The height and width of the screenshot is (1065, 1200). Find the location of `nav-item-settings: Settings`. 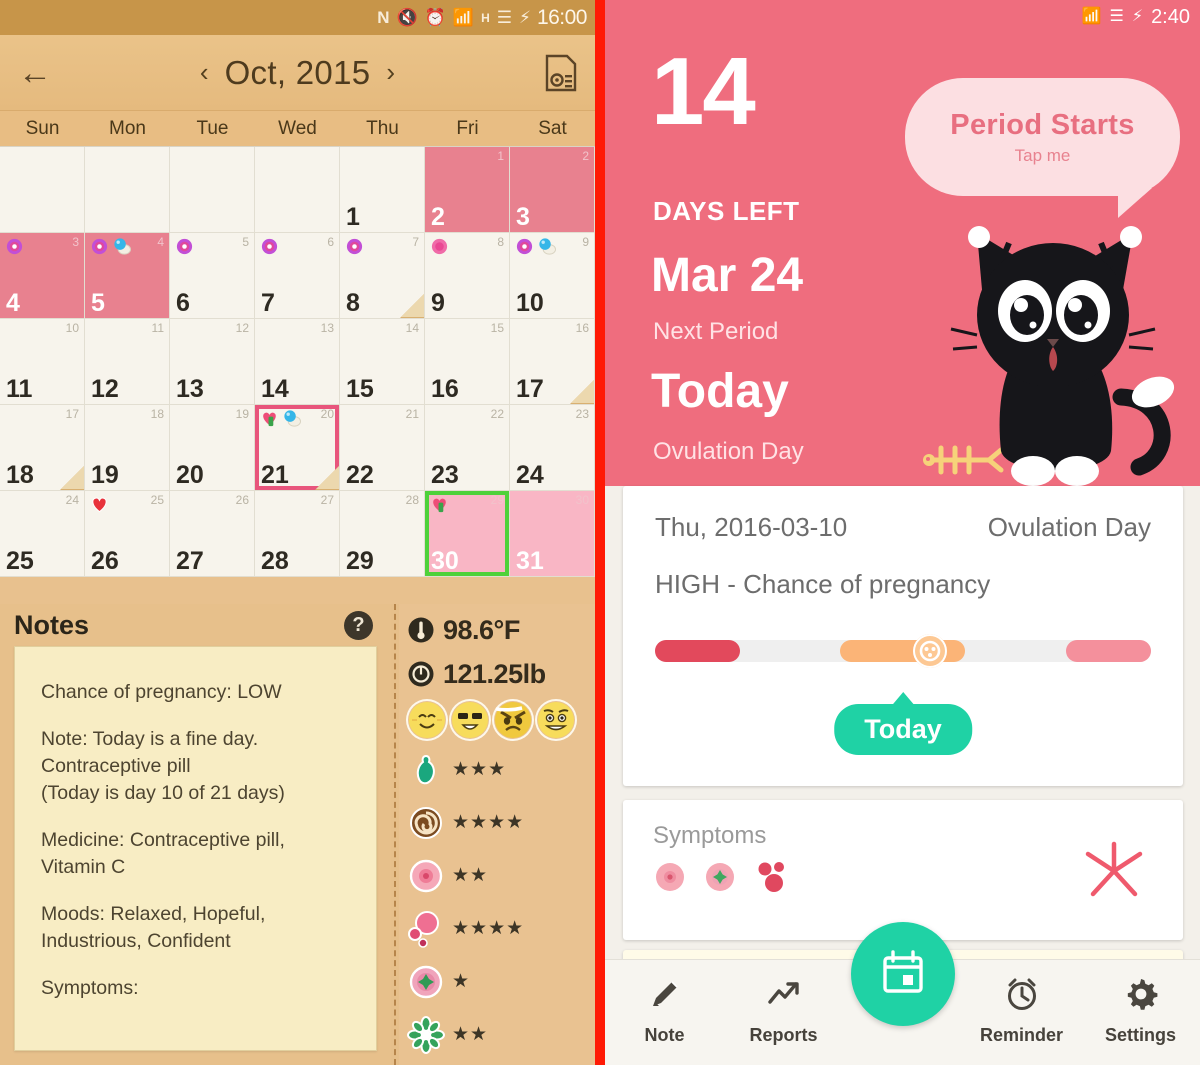

nav-item-settings: Settings is located at coordinates (1140, 1003).